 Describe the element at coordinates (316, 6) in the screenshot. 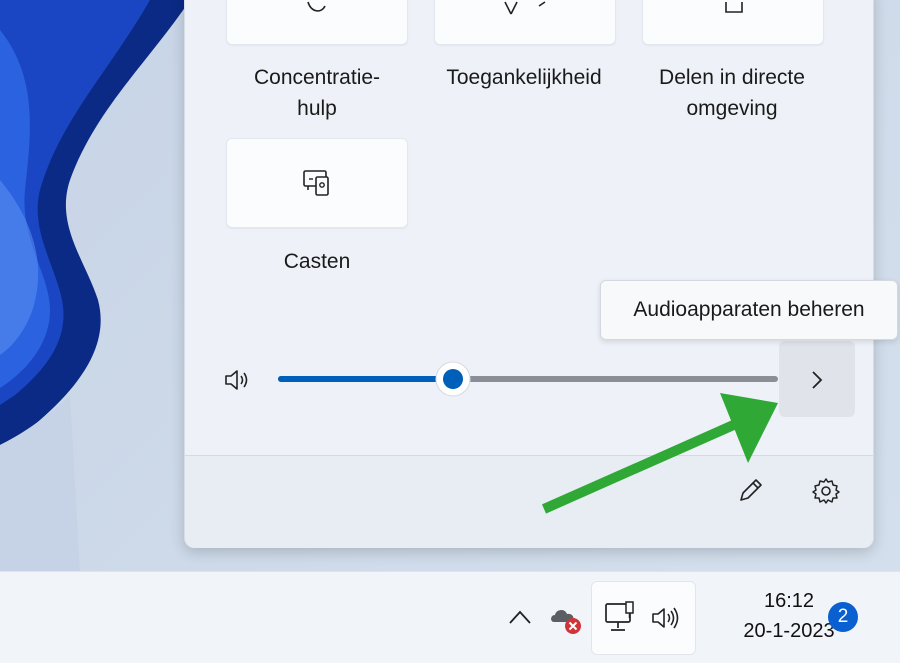

I see `moon-icon` at that location.